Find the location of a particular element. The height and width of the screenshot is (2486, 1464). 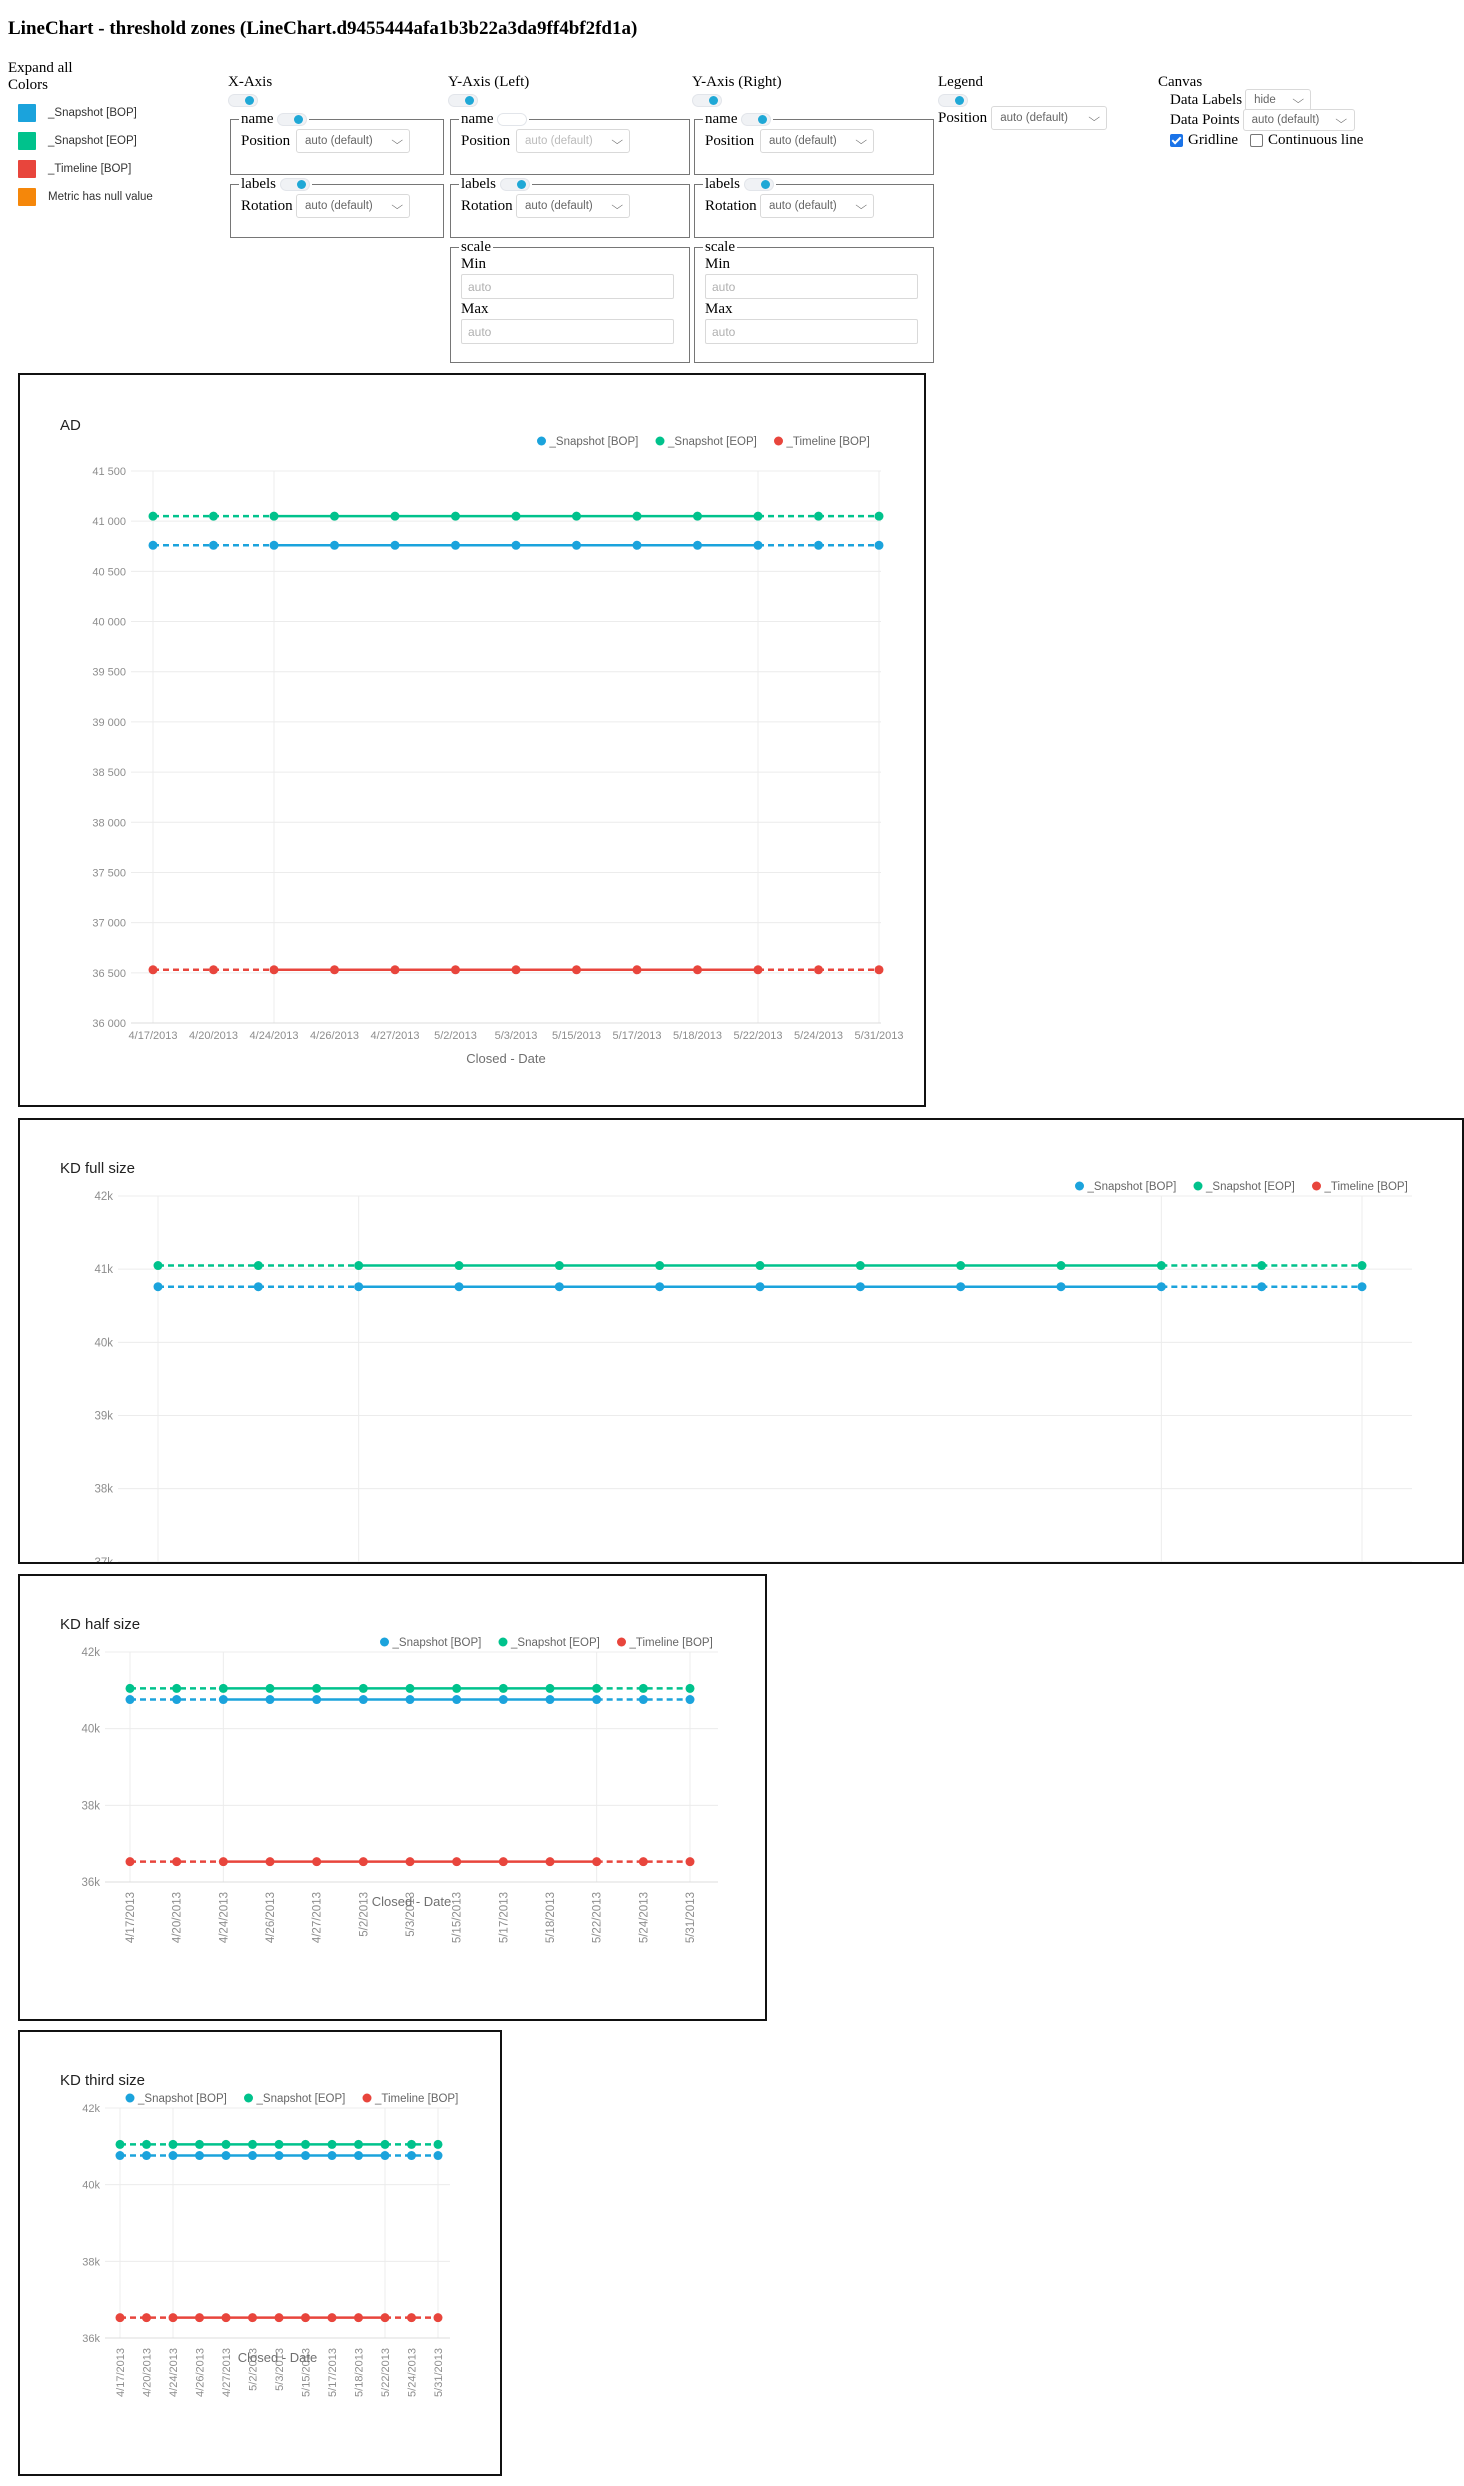

x-axis-toggle is located at coordinates (243, 101).